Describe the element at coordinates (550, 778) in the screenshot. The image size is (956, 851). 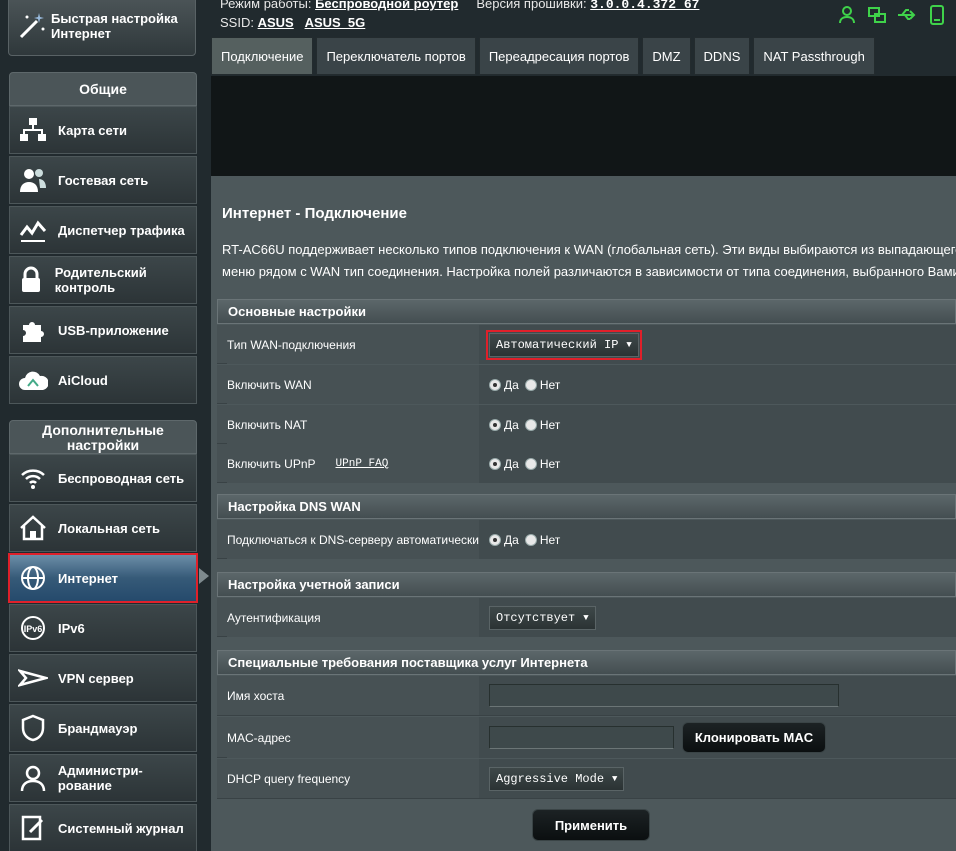
I see `dhcp-frequency-value: Aggressive Mode` at that location.